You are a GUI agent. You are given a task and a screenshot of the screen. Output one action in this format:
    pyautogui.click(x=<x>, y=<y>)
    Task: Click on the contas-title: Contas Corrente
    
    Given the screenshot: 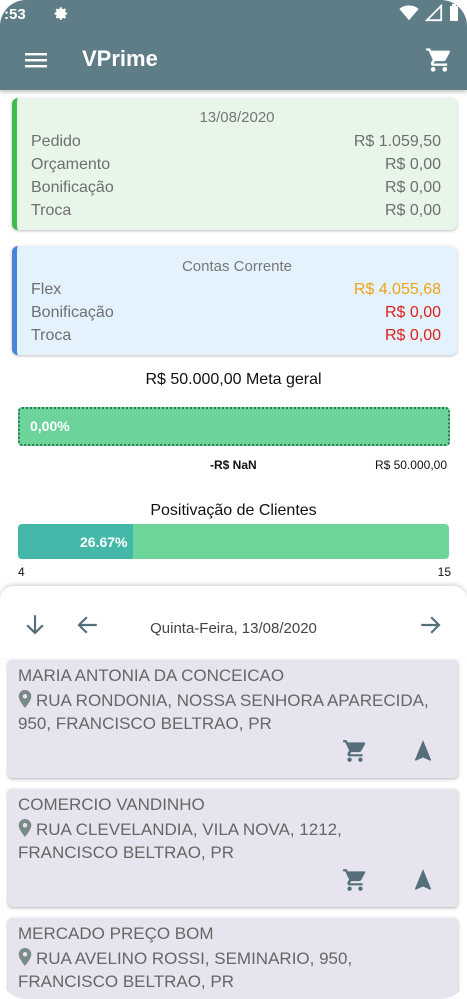 What is the action you would take?
    pyautogui.click(x=237, y=266)
    